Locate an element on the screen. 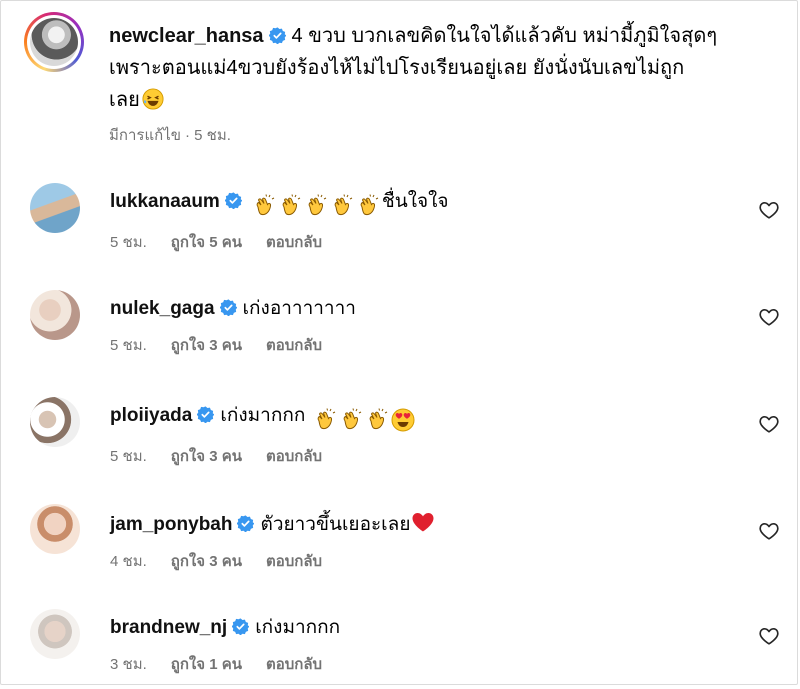 The width and height of the screenshot is (800, 689). author-username: newclear_hansa is located at coordinates (186, 36).